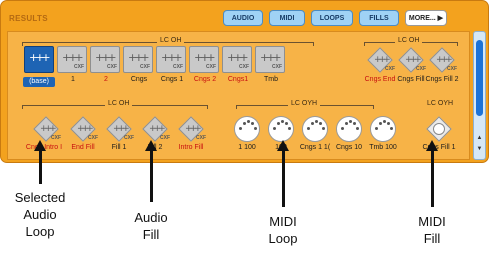 The image size is (489, 254). I want to click on item-label: Cngs Fill 2, so click(442, 79).